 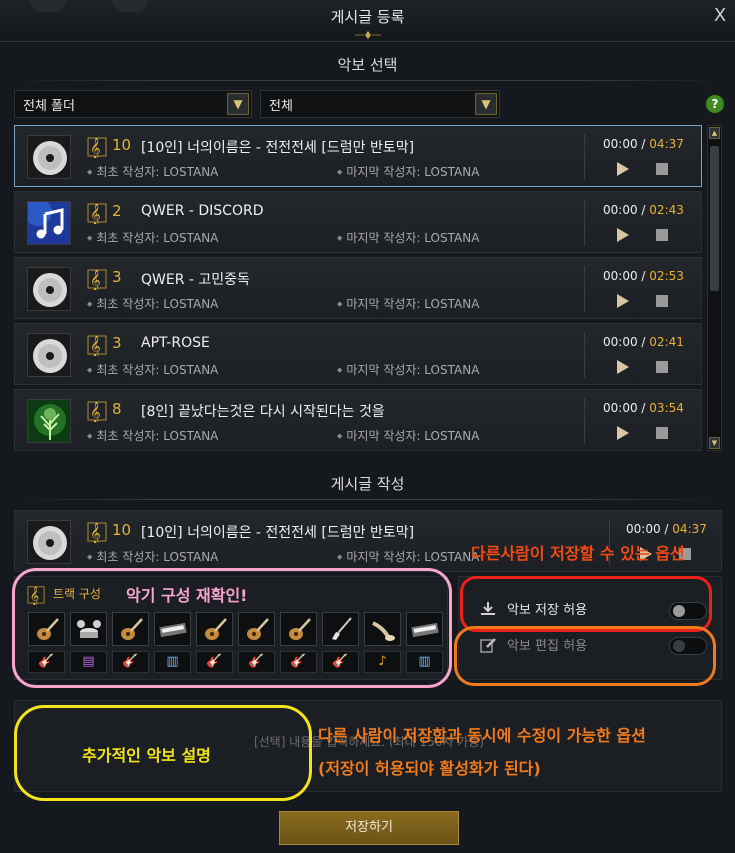 I want to click on filter-dropdown-value: 전체, so click(x=281, y=106).